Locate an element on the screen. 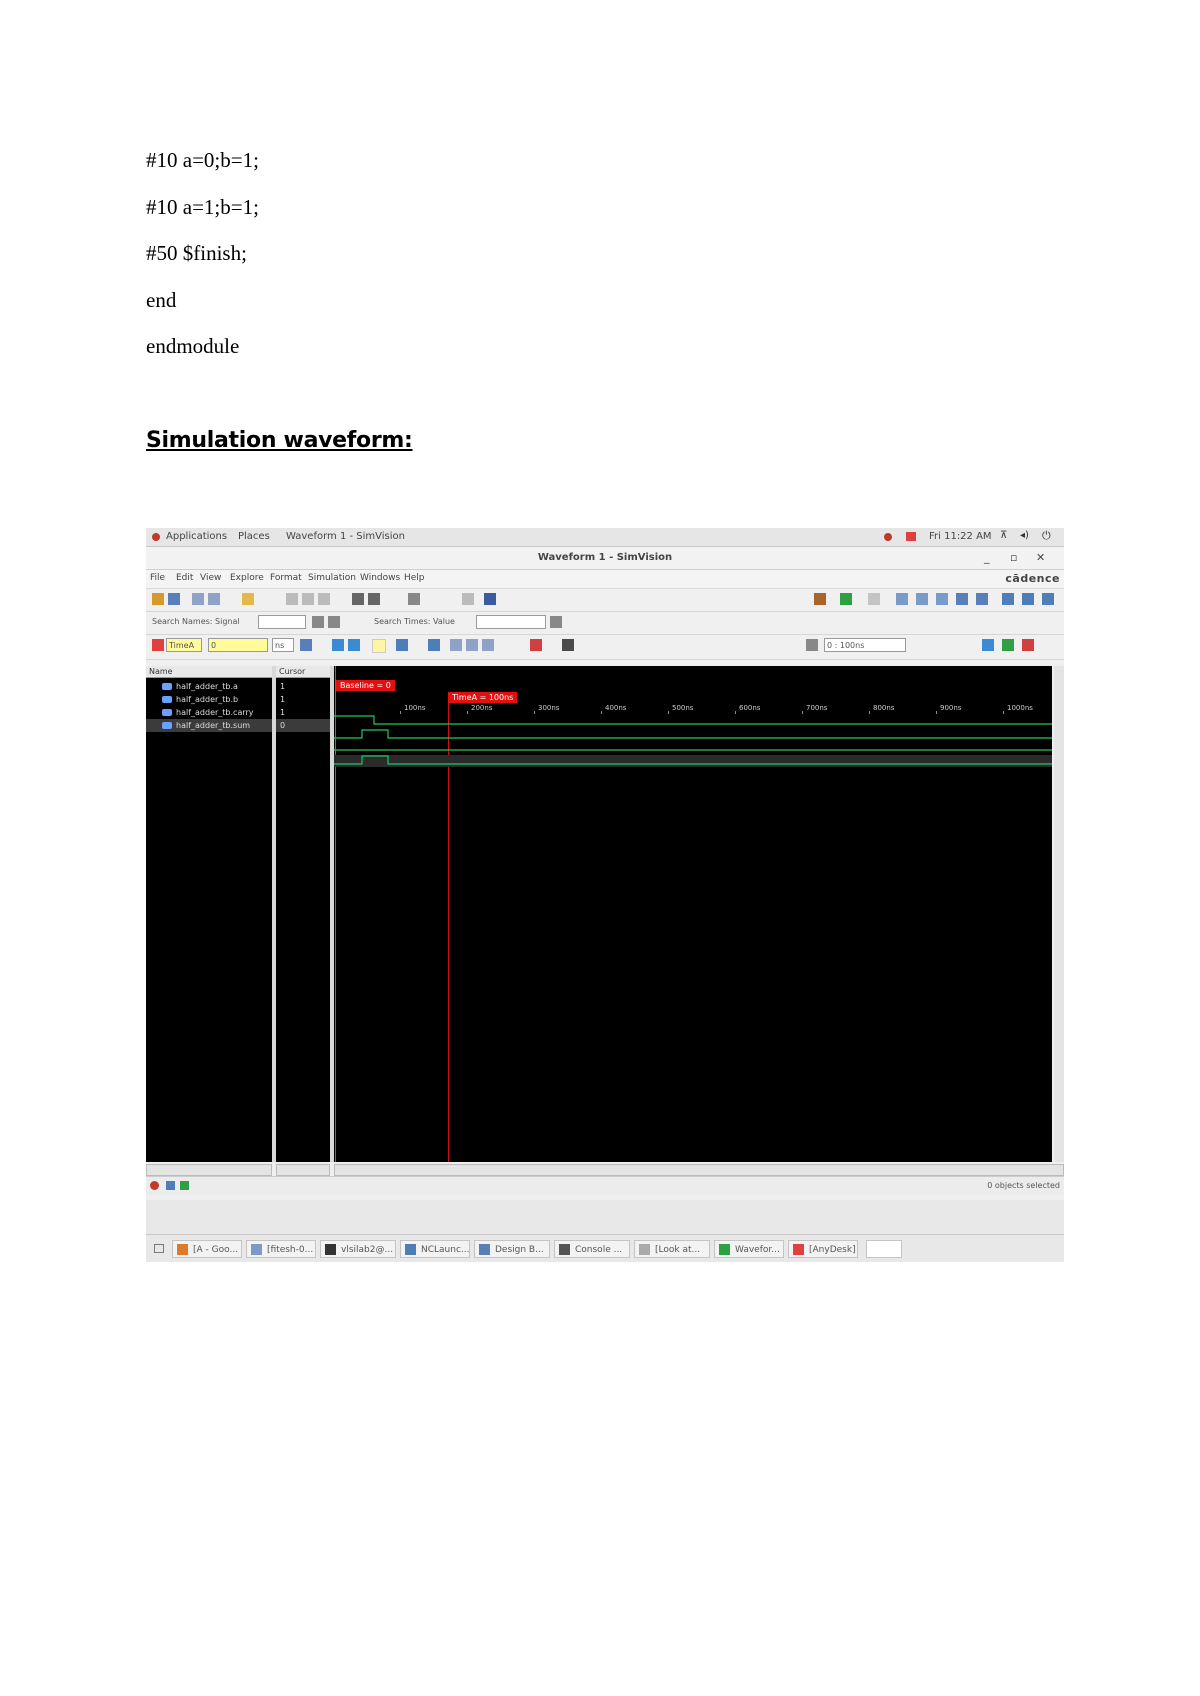  time-value-field: 0 is located at coordinates (238, 645).